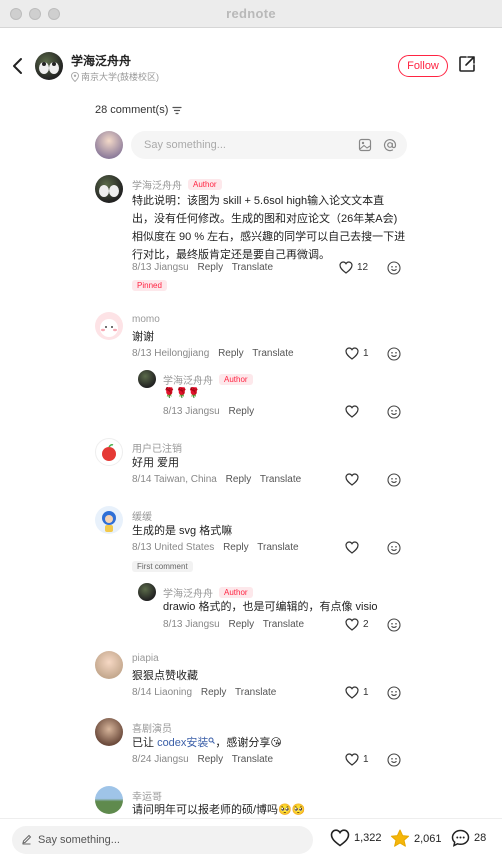 The width and height of the screenshot is (502, 859). What do you see at coordinates (27, 839) in the screenshot?
I see `pen-icon` at bounding box center [27, 839].